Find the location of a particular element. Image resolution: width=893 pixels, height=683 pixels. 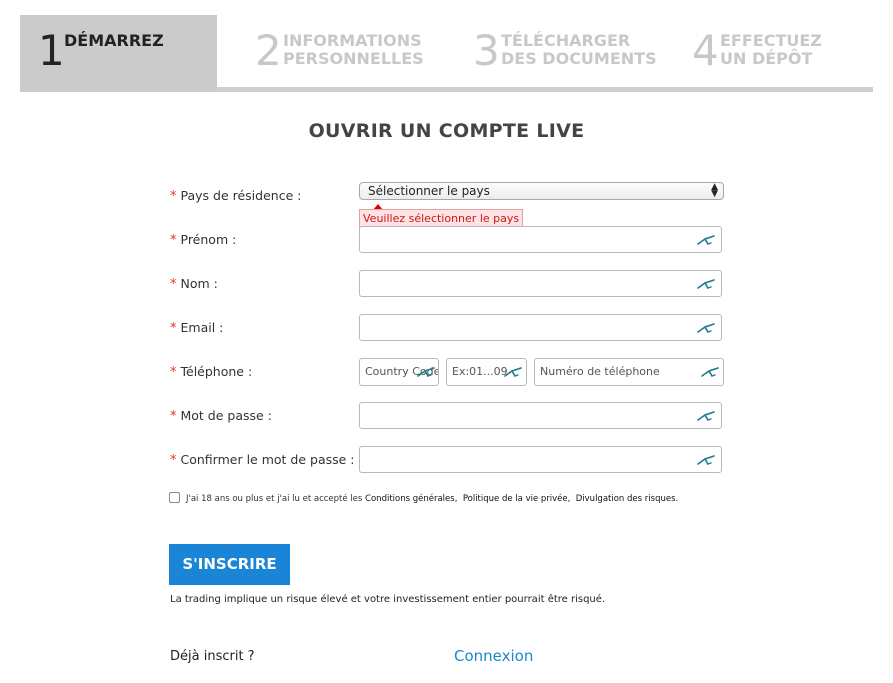

firstname-label: * Prénom : is located at coordinates (203, 240).